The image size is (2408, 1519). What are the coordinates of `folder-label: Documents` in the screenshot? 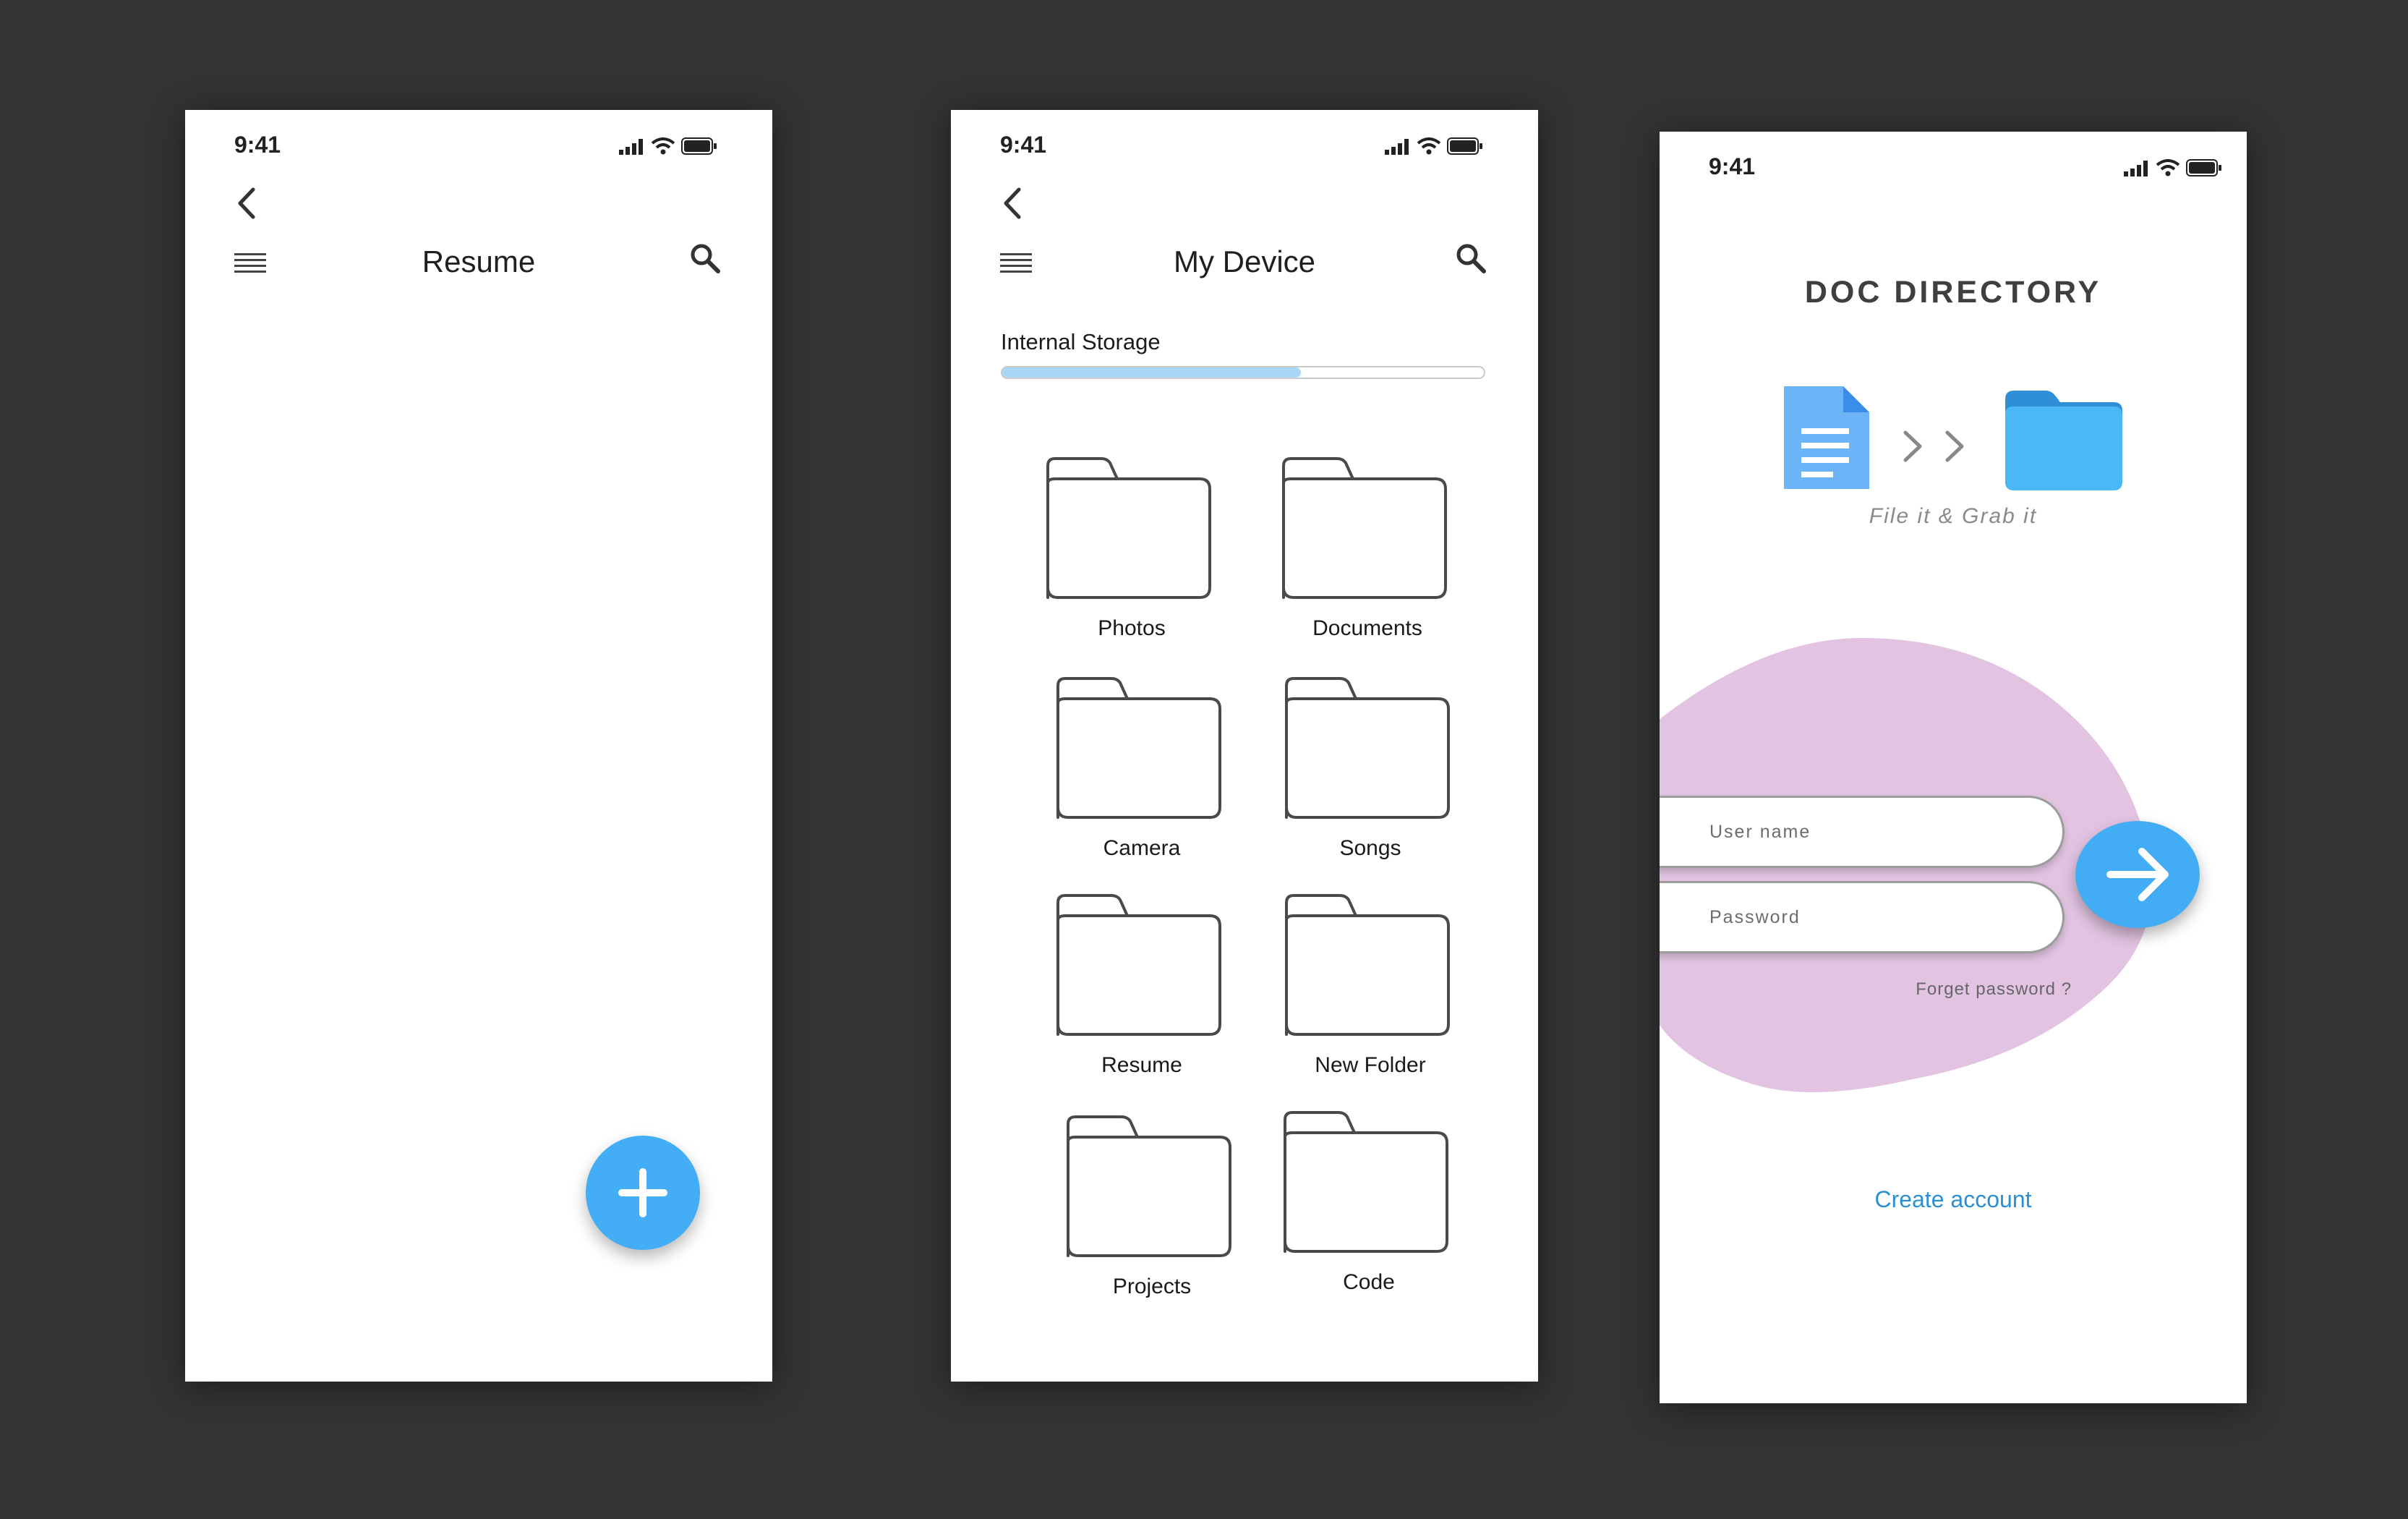 It's located at (1367, 628).